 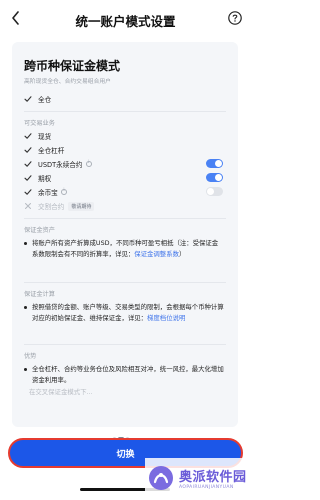 What do you see at coordinates (125, 454) in the screenshot?
I see `switch-button-label: 切换` at bounding box center [125, 454].